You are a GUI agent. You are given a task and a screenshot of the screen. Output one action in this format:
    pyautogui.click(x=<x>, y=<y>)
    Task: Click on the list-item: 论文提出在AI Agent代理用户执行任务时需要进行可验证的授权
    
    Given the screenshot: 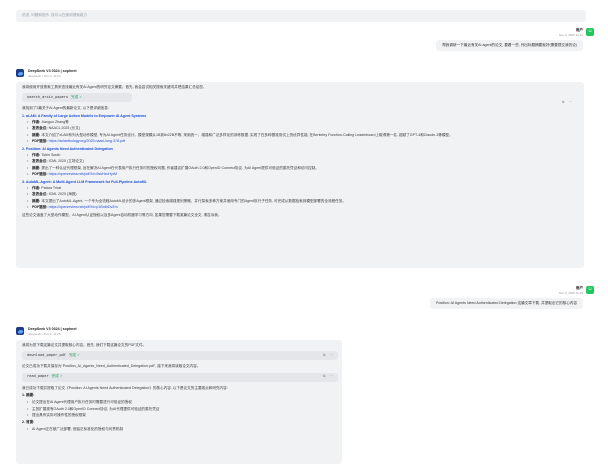 What is the action you would take?
    pyautogui.click(x=179, y=403)
    